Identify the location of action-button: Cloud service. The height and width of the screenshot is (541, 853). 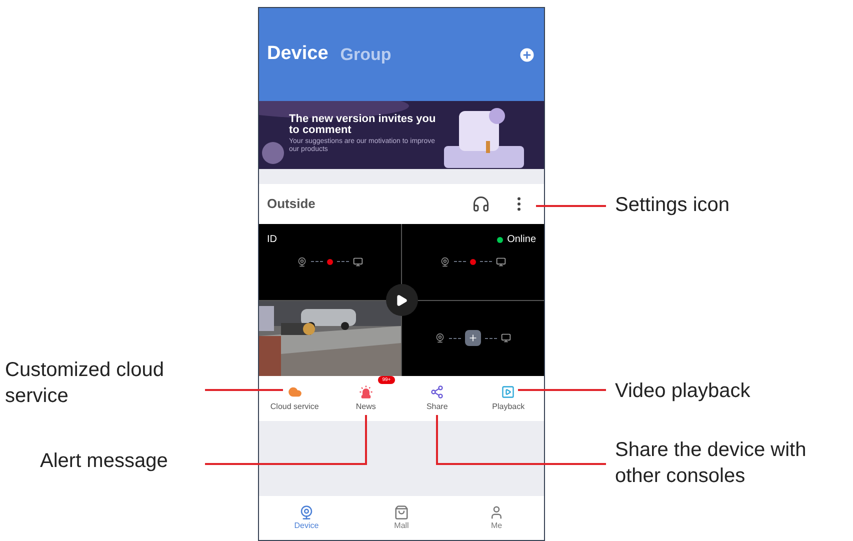
(294, 398).